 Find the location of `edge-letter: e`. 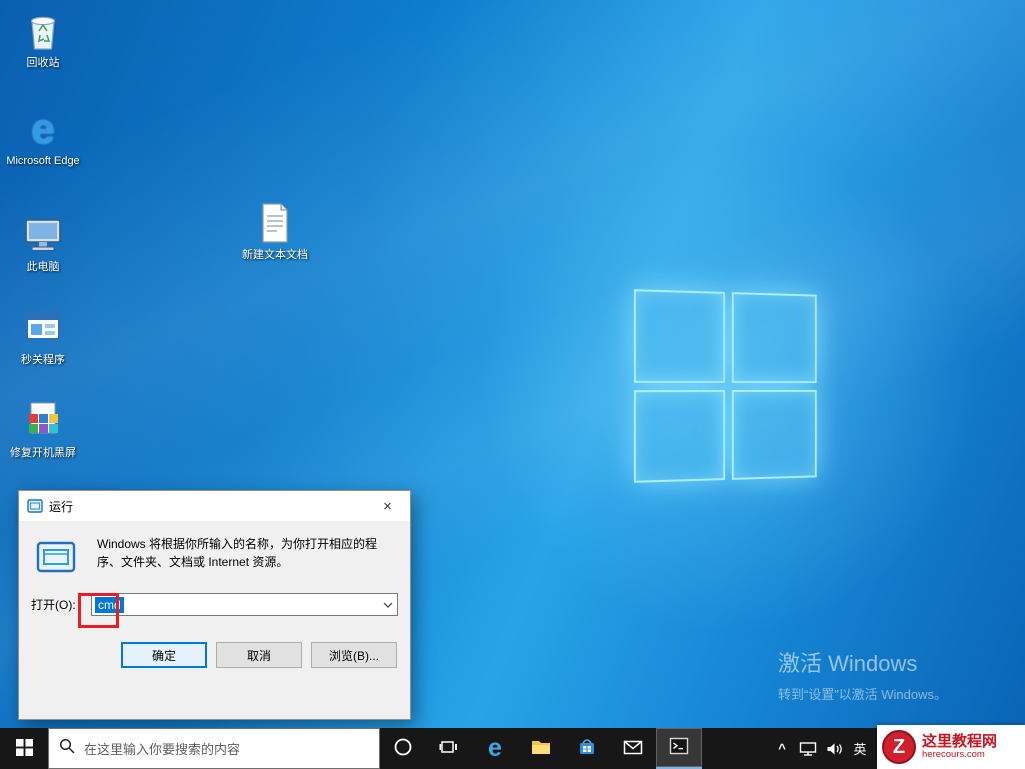

edge-letter: e is located at coordinates (43, 128).